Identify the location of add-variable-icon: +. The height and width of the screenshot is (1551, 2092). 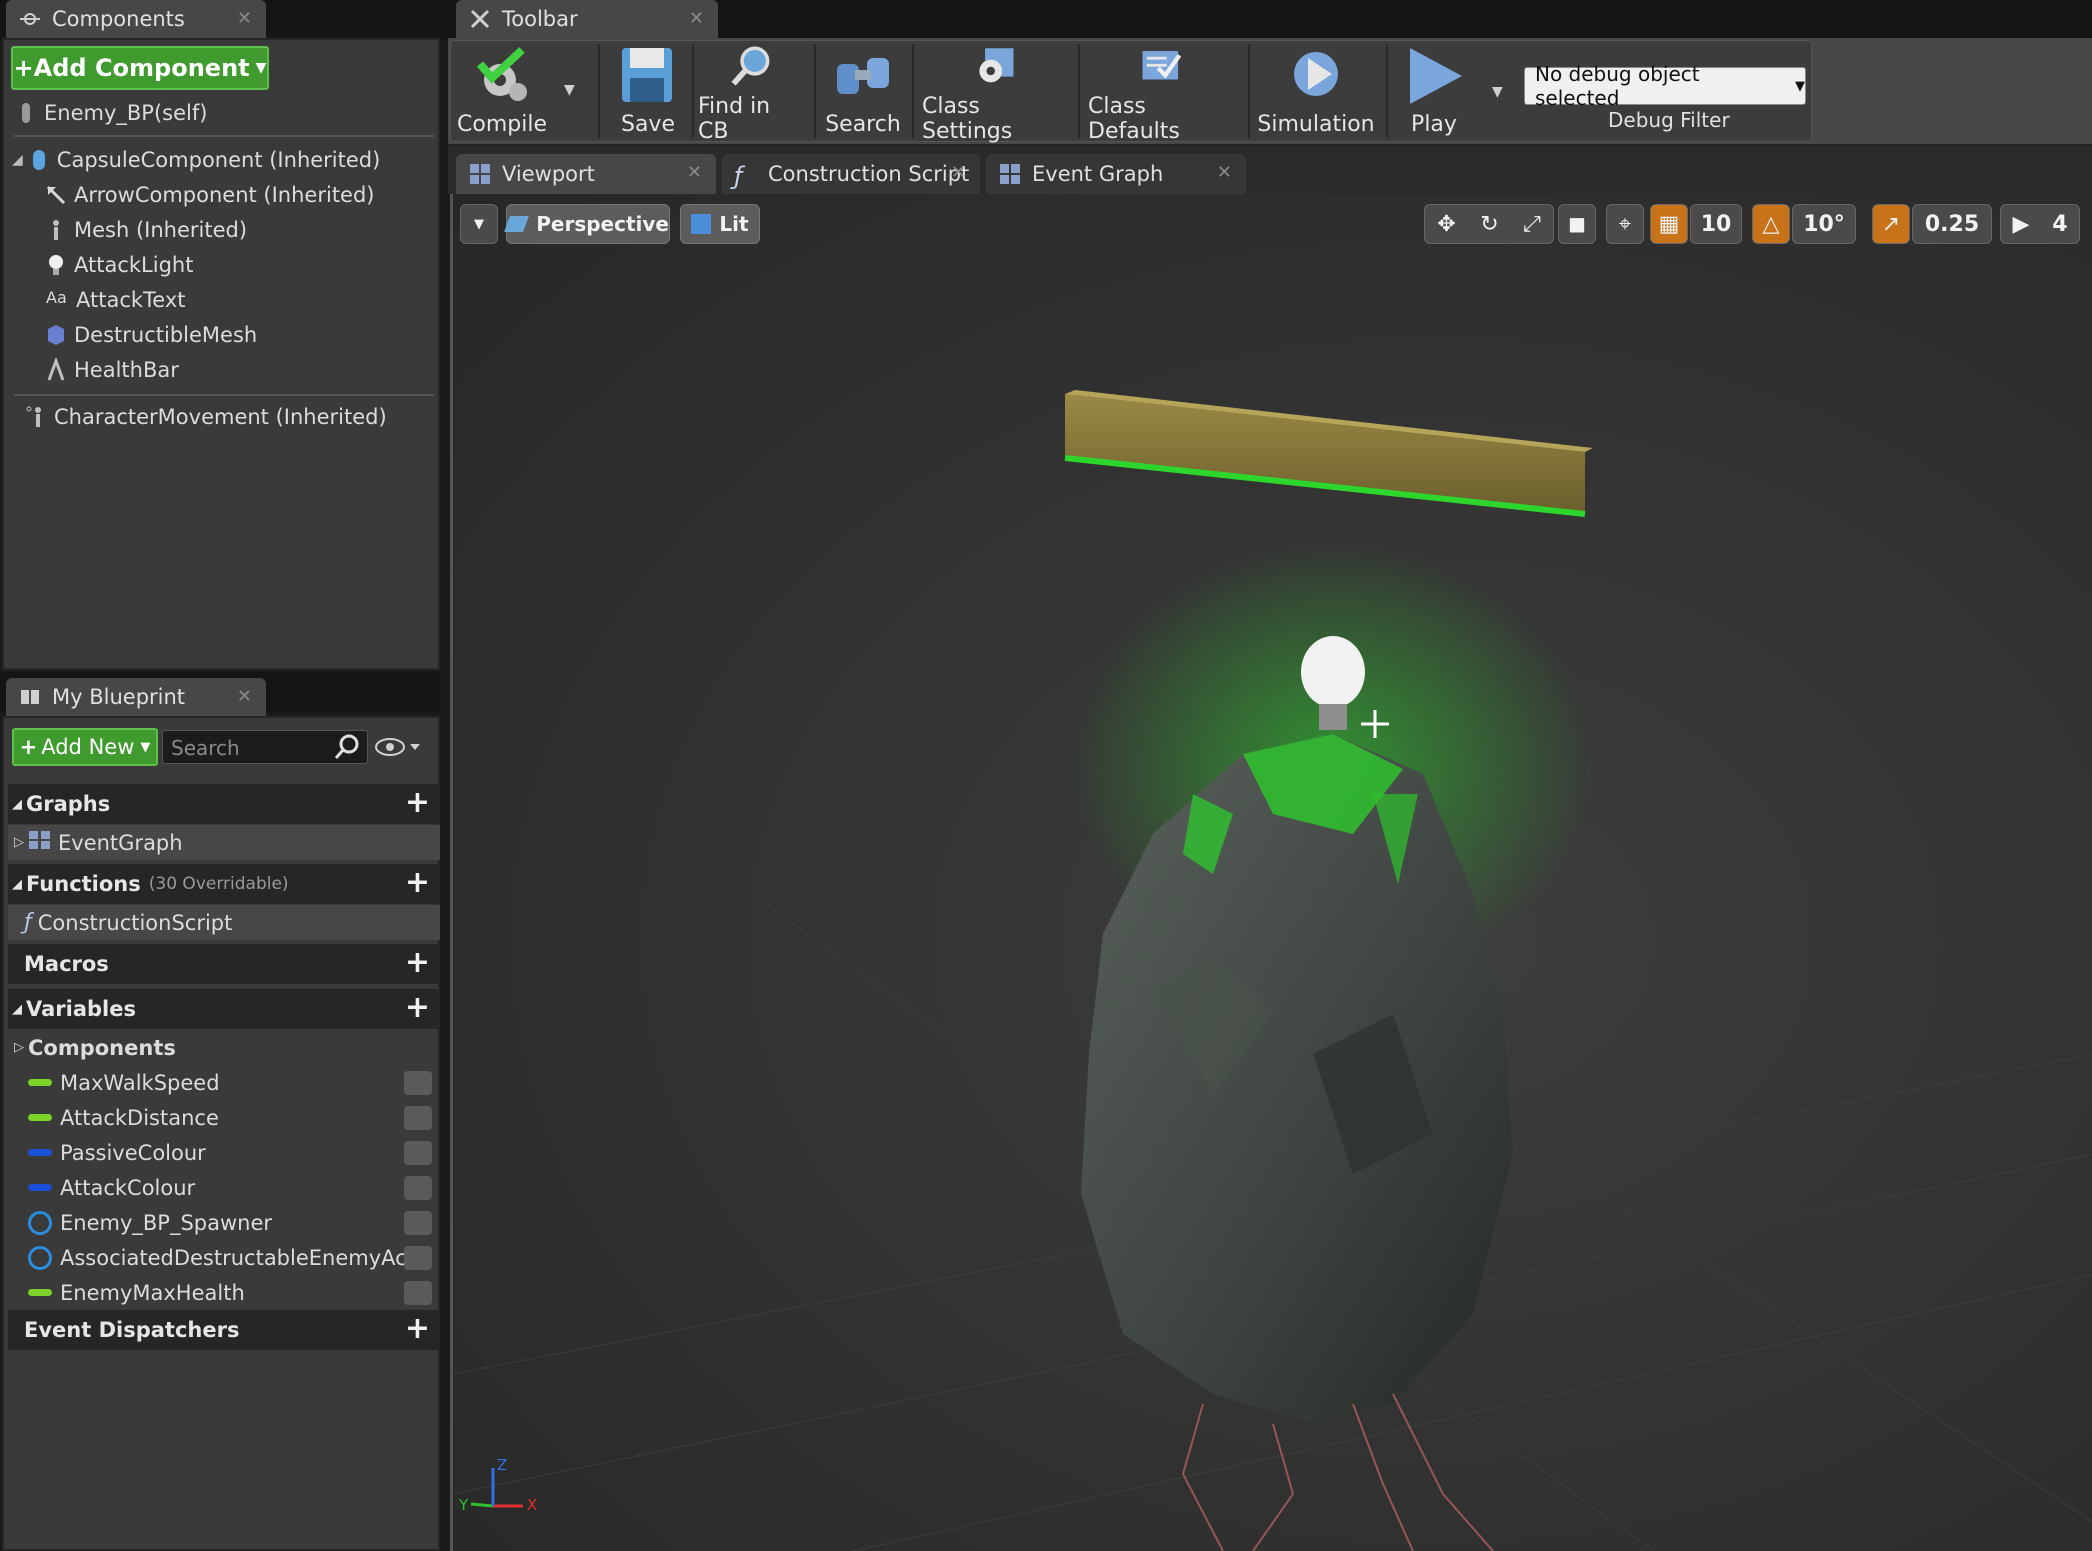
(417, 1008).